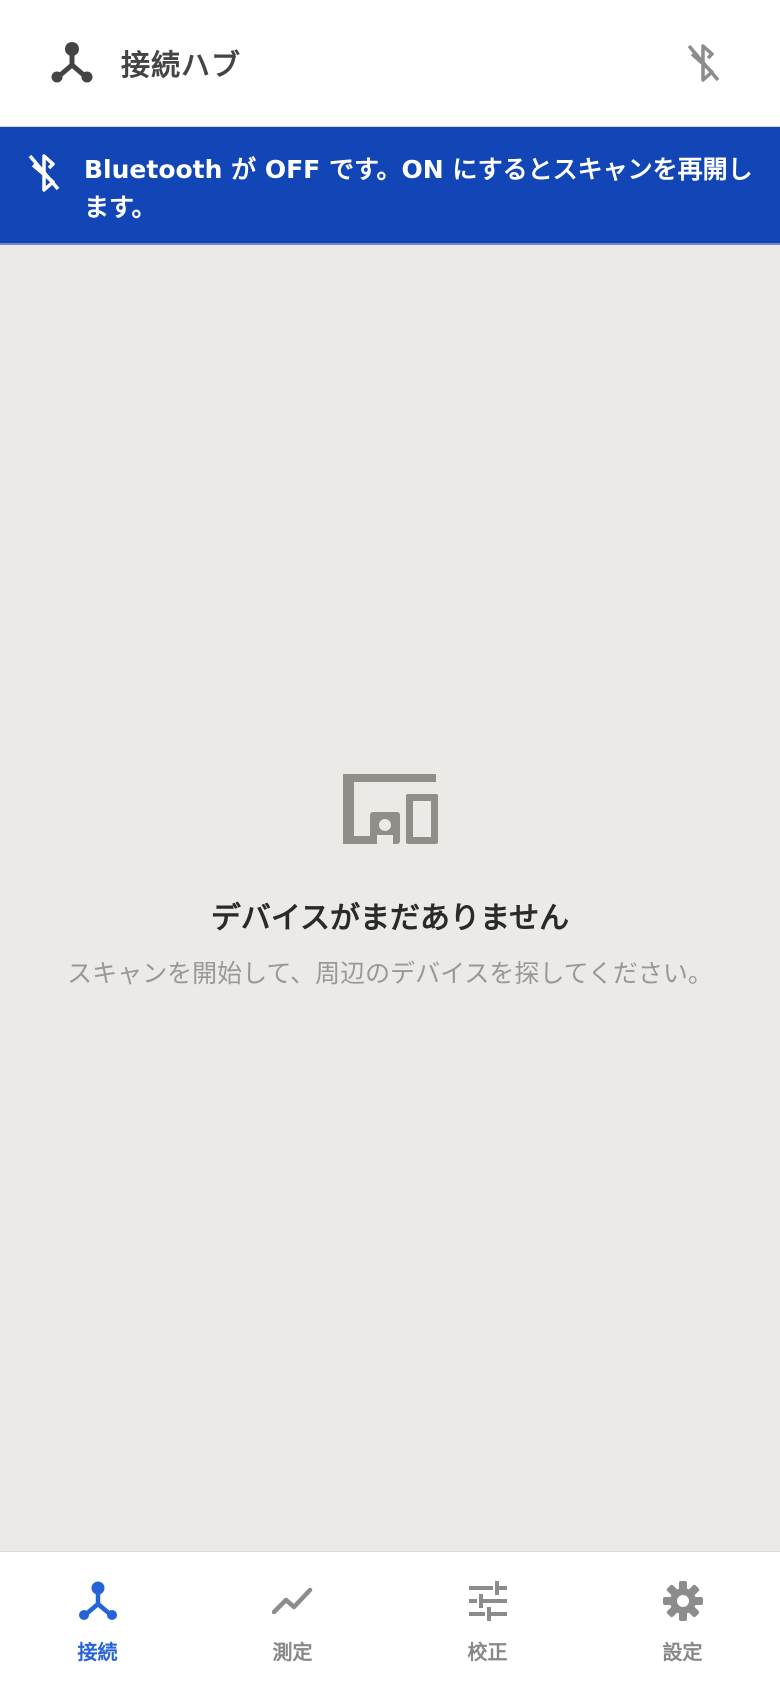 This screenshot has width=780, height=1688. I want to click on page-title: 接続ハブ, so click(181, 65).